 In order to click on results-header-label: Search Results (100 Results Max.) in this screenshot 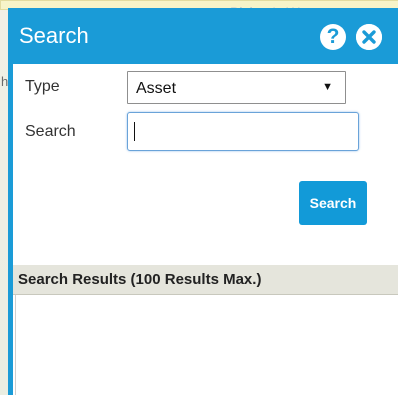, I will do `click(140, 279)`.